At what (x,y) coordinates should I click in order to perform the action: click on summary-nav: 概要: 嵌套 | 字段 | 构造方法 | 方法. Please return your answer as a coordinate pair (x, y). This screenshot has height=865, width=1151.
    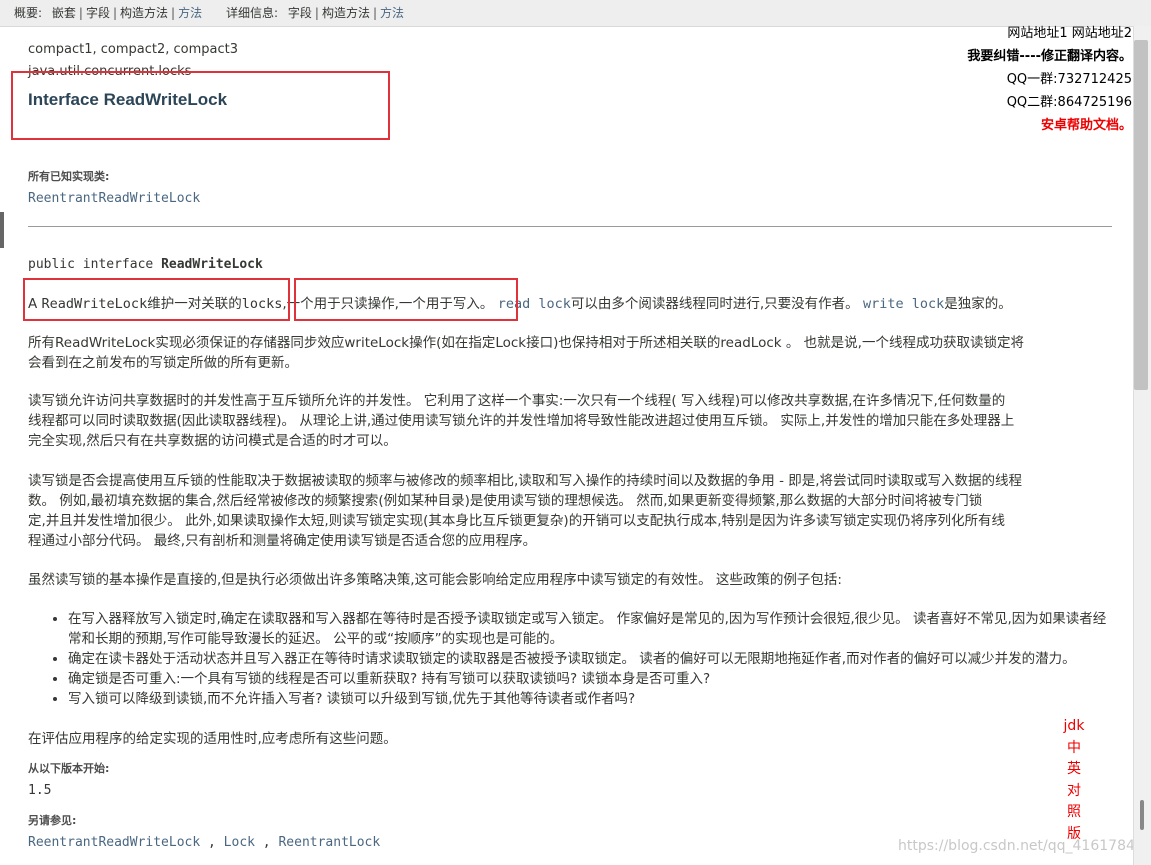
    Looking at the image, I should click on (108, 13).